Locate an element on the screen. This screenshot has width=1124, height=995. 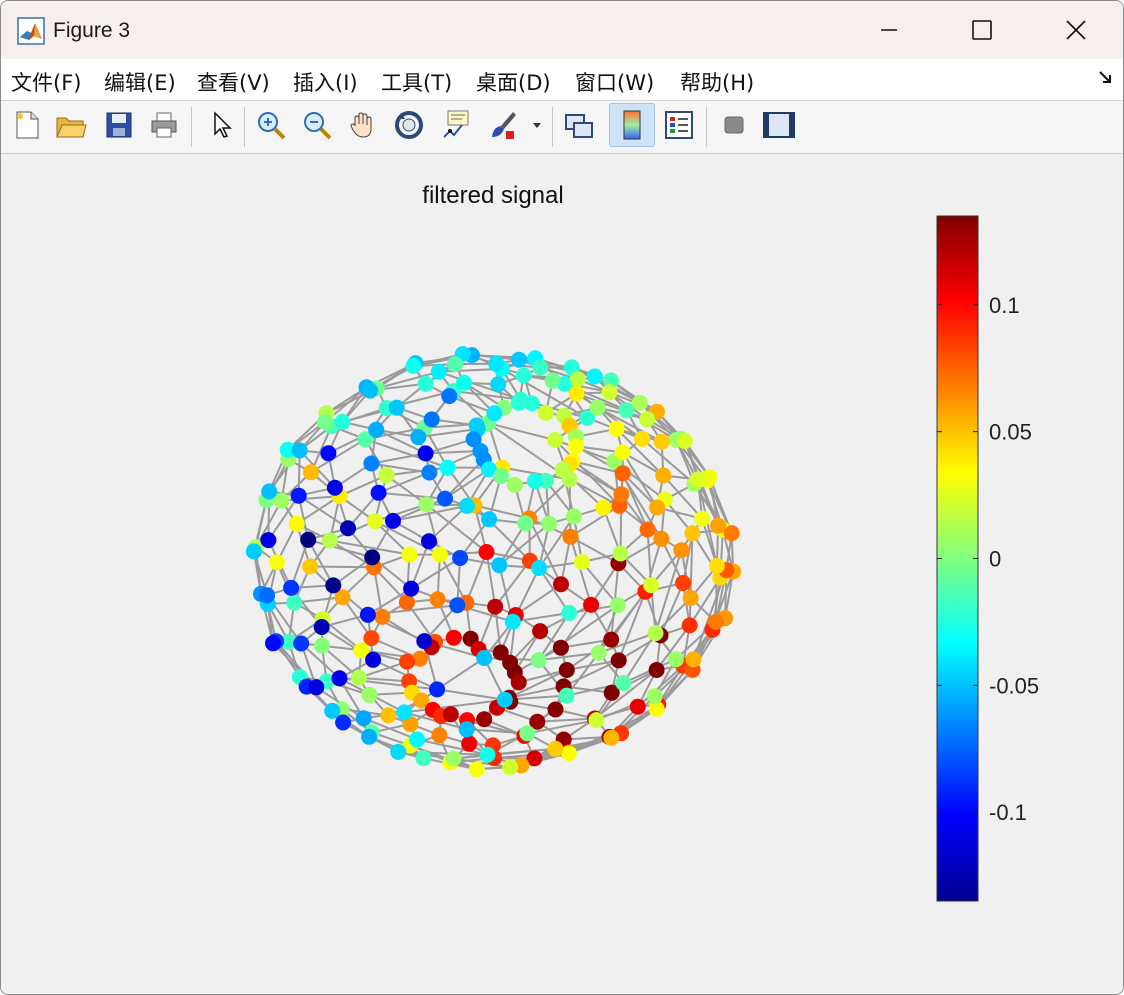
zoom-out-button is located at coordinates (317, 125).